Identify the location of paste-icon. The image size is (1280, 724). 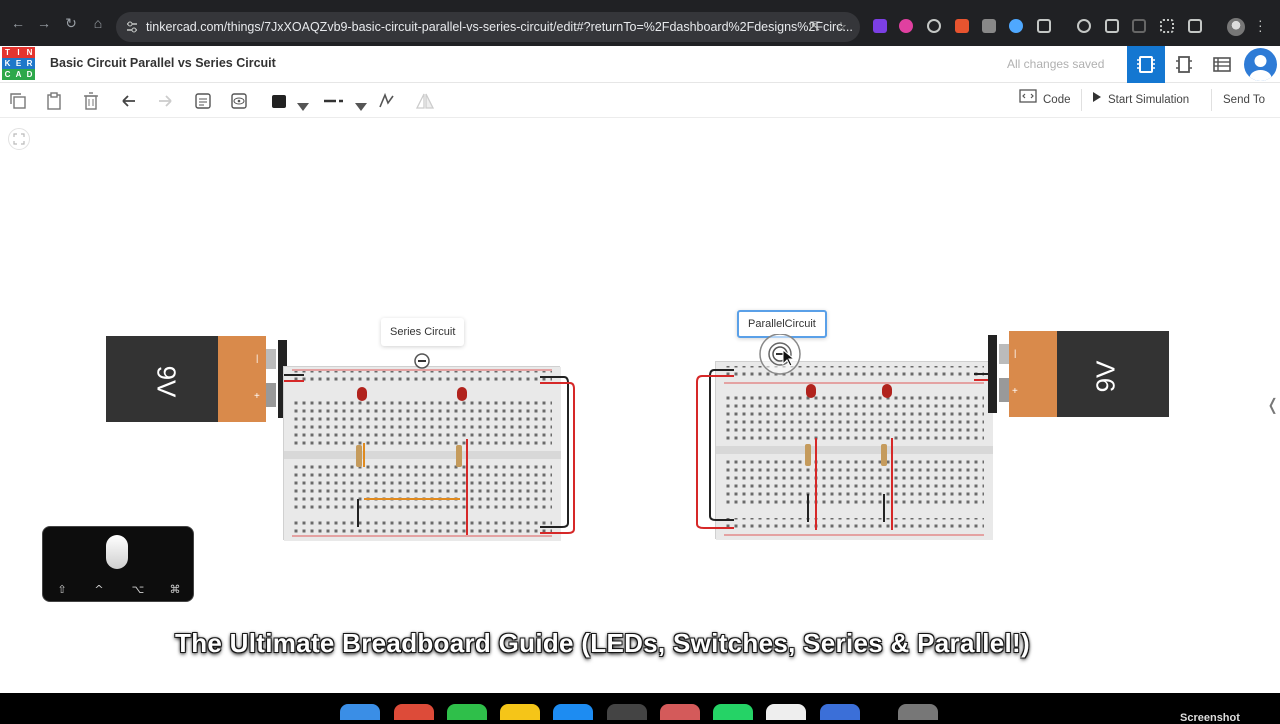
(54, 101).